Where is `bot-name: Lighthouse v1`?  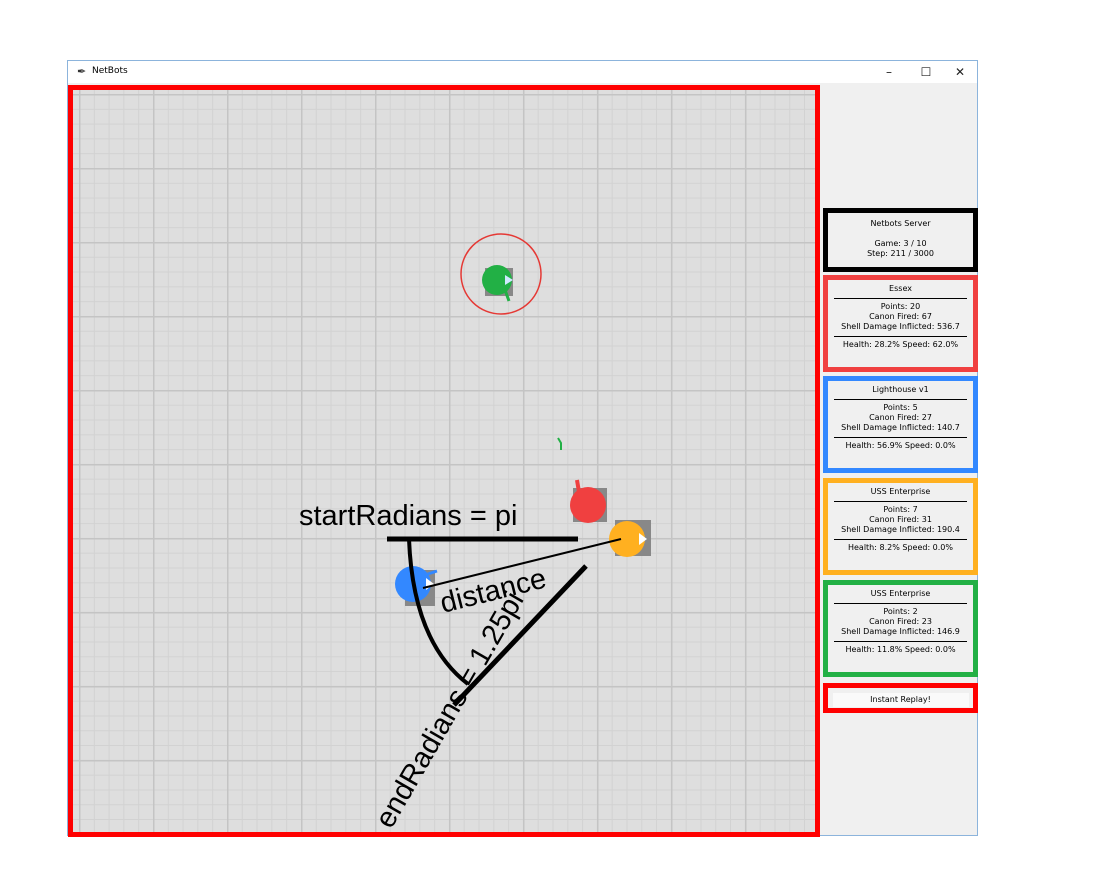 bot-name: Lighthouse v1 is located at coordinates (900, 389).